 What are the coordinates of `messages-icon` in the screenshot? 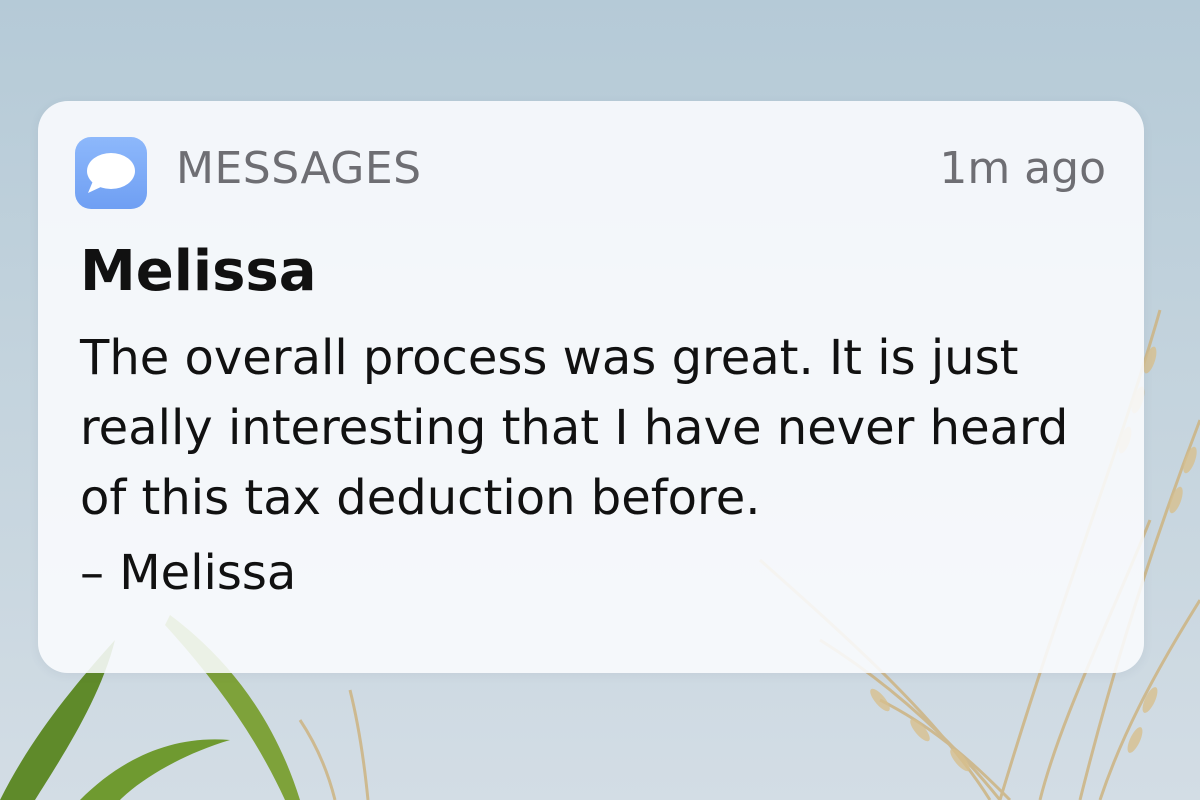 It's located at (111, 173).